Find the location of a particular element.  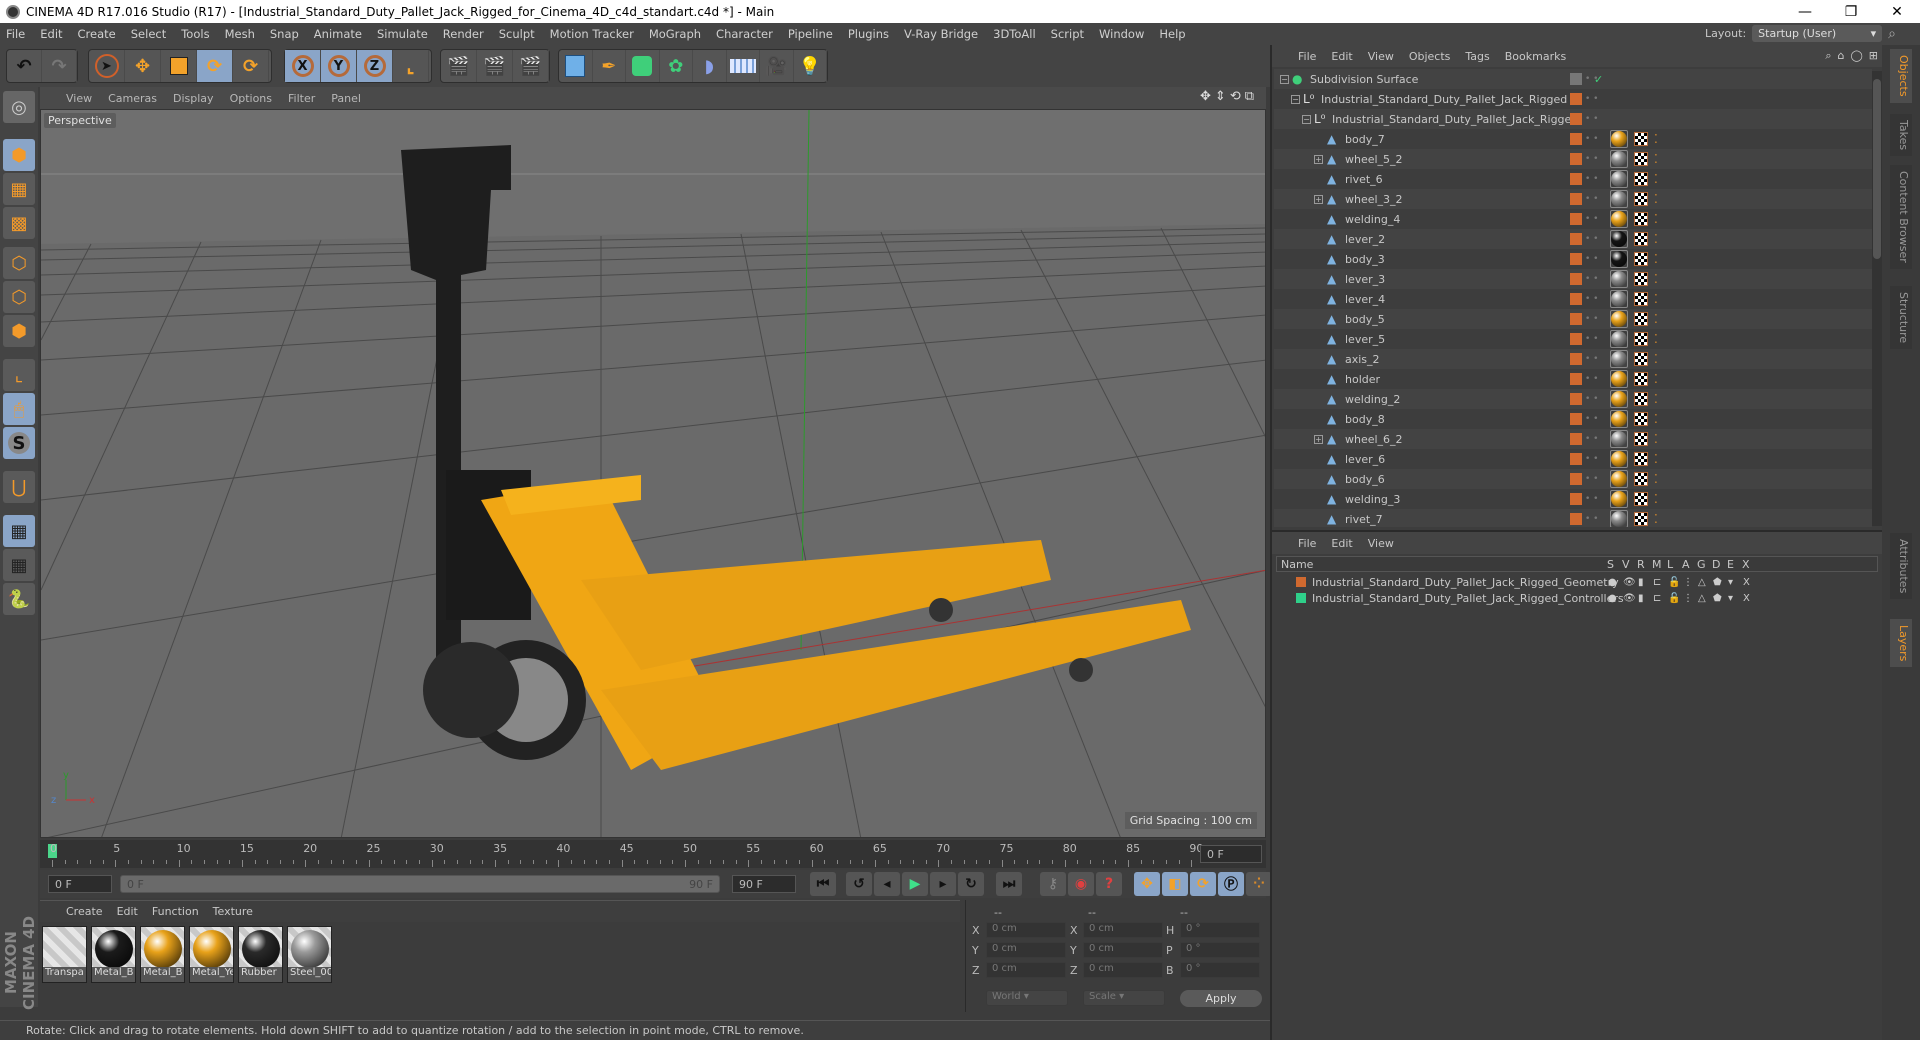

viewport-menu-filter: Filter is located at coordinates (301, 98).